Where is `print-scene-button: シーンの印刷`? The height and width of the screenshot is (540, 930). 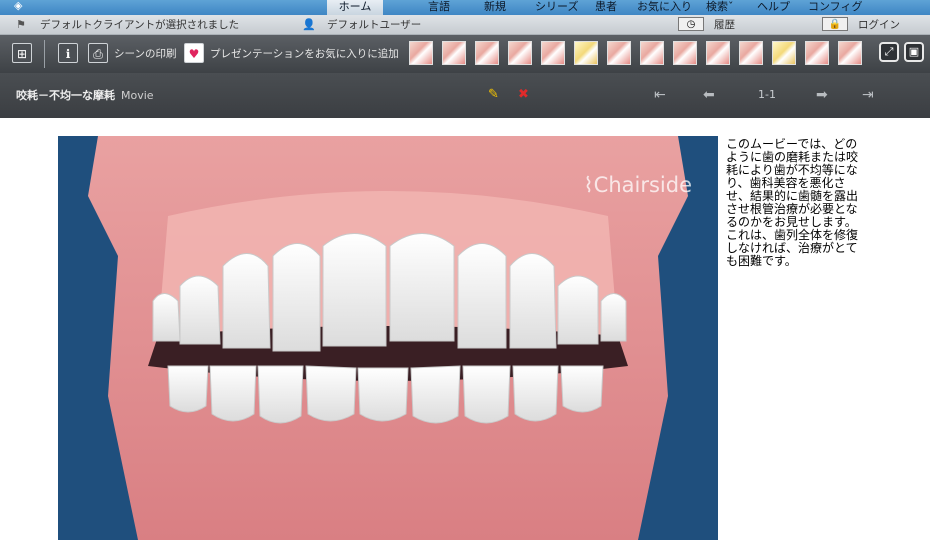 print-scene-button: シーンの印刷 is located at coordinates (145, 54).